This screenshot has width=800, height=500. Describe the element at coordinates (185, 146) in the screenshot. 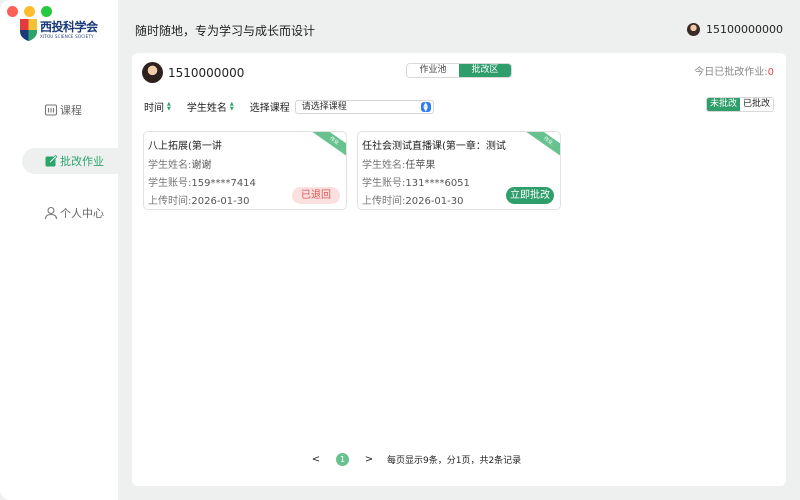

I see `card-title: 八上拓展(第一讲` at that location.